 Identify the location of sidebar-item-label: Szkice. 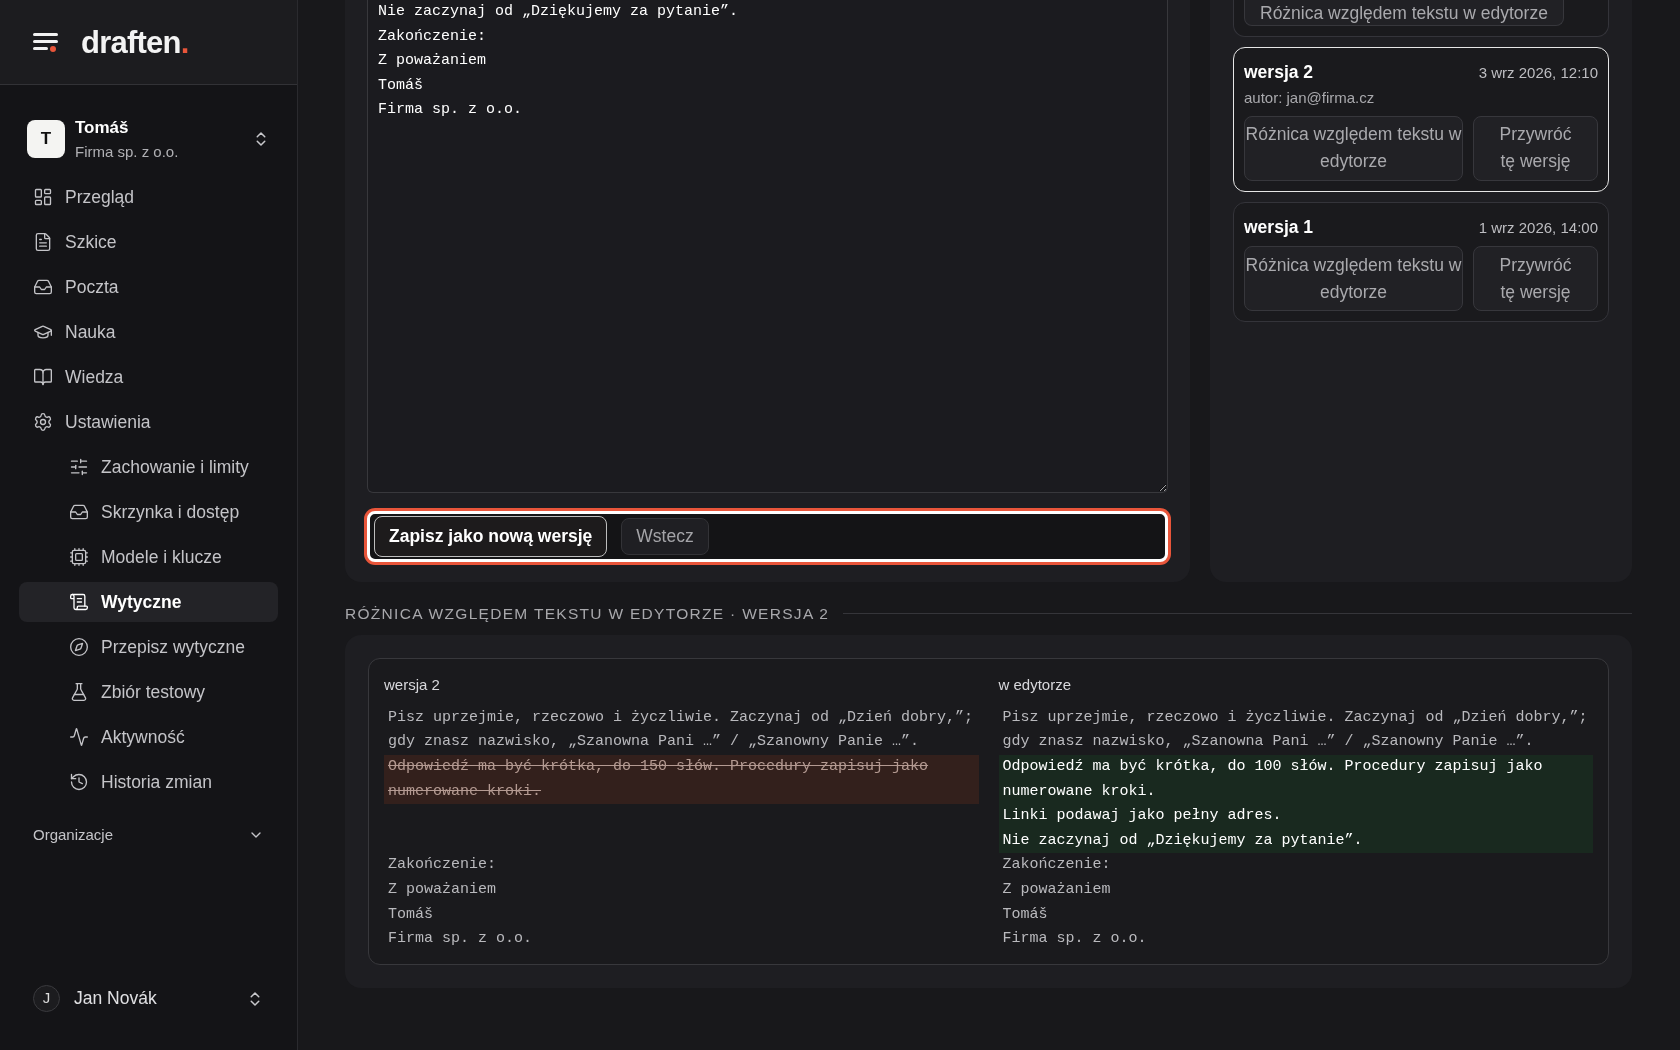
(91, 242).